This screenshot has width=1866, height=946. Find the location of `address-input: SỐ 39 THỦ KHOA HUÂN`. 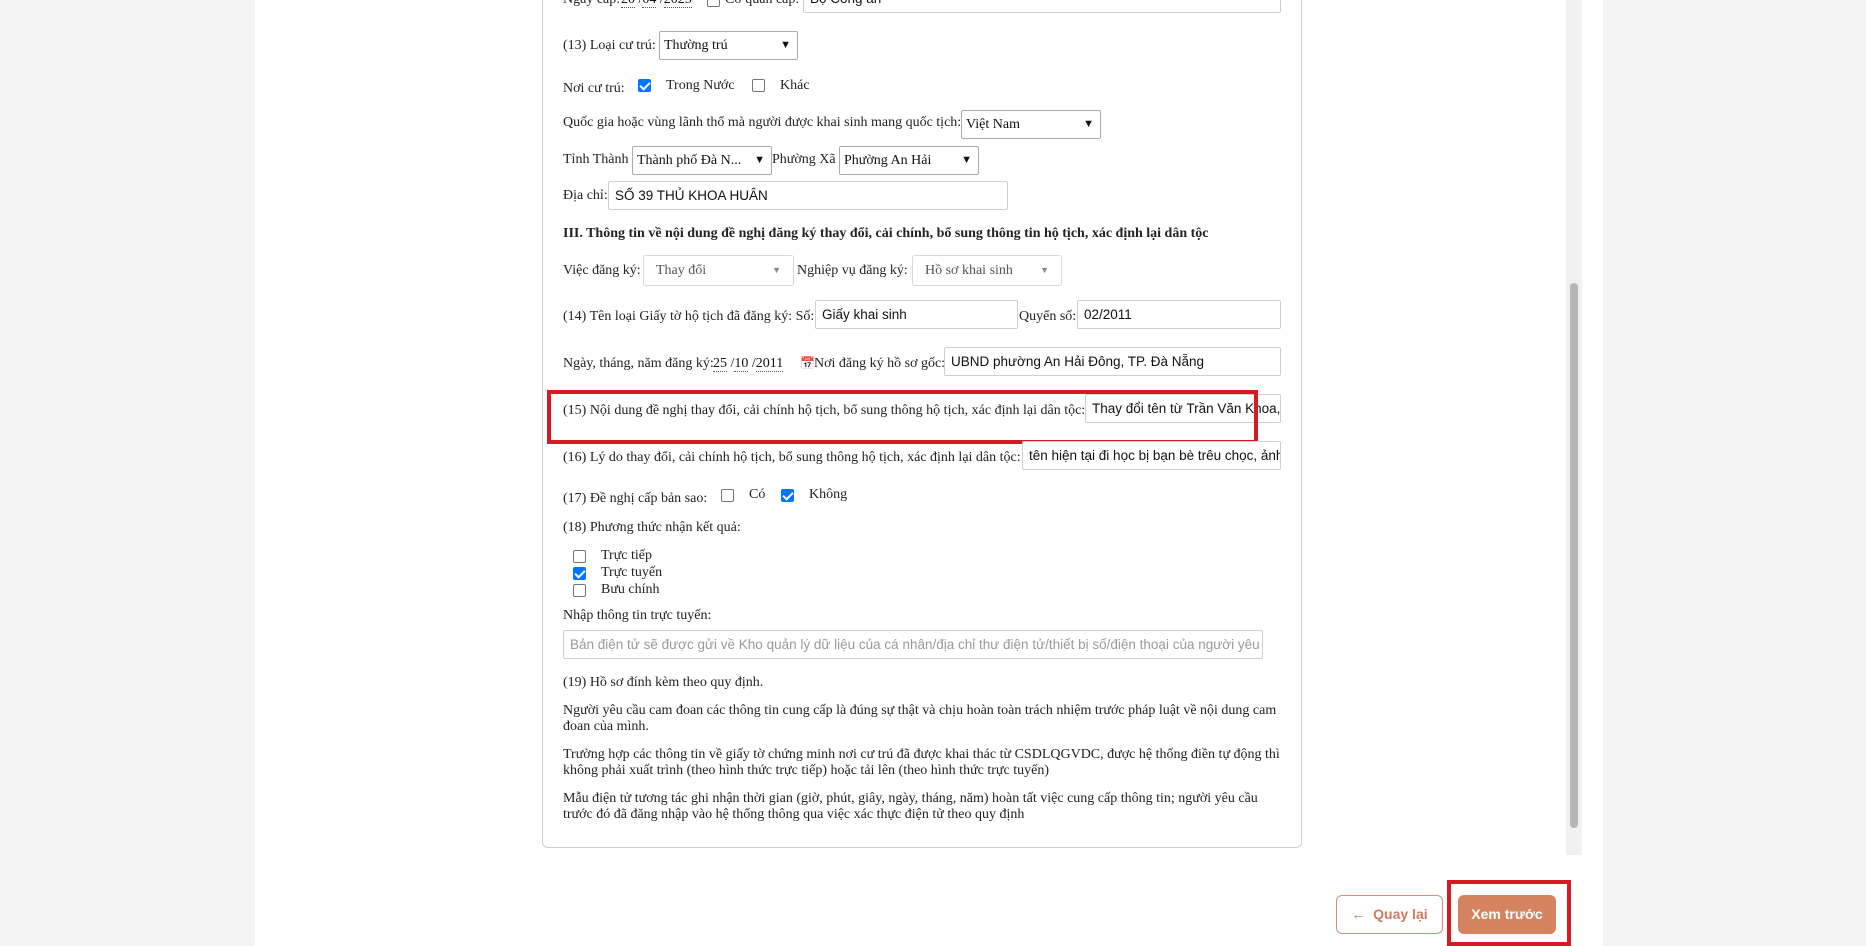

address-input: SỐ 39 THỦ KHOA HUÂN is located at coordinates (808, 195).